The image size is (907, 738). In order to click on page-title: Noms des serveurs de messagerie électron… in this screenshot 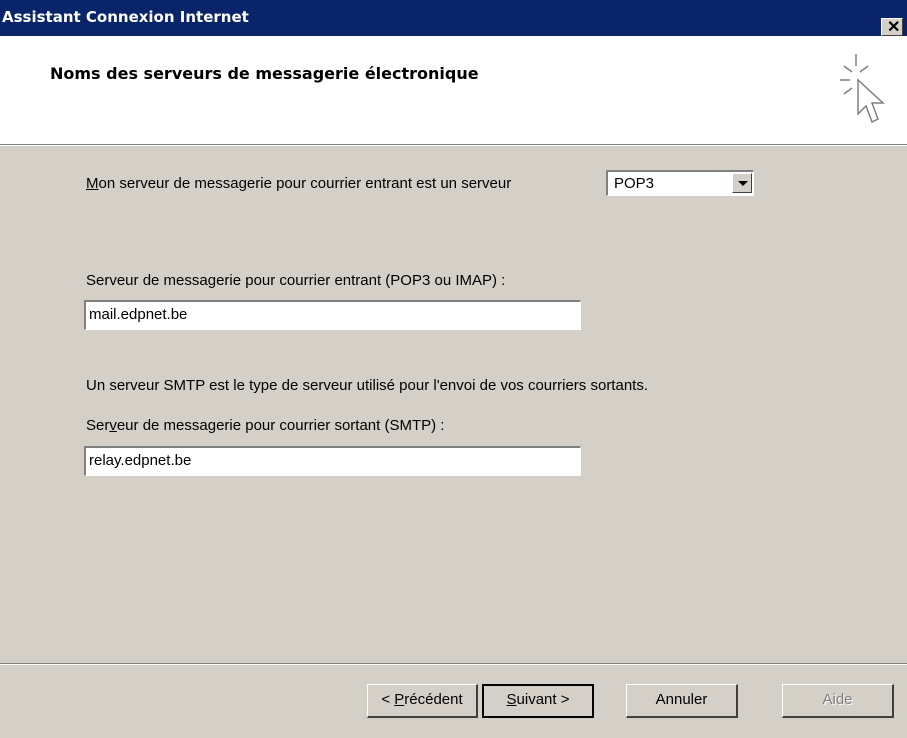, I will do `click(264, 73)`.